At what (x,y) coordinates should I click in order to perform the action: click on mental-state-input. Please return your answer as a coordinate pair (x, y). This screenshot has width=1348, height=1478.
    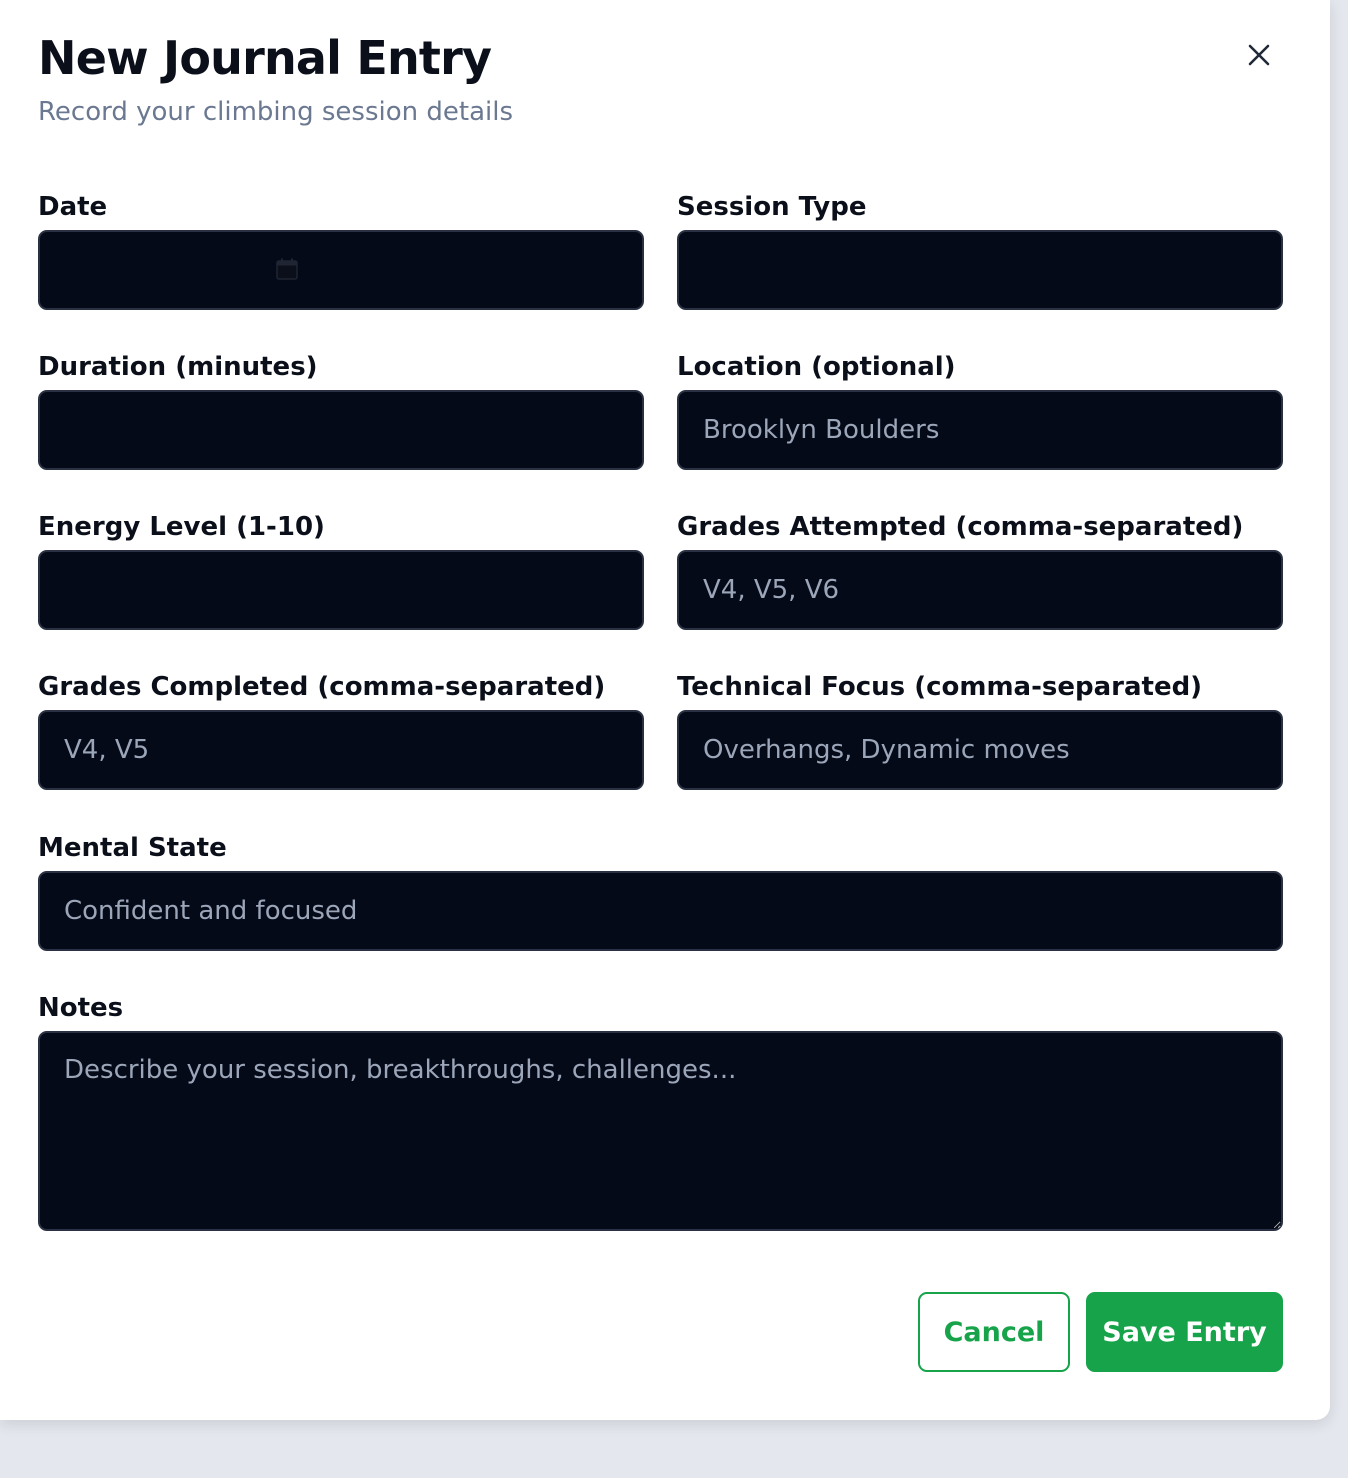
    Looking at the image, I should click on (660, 911).